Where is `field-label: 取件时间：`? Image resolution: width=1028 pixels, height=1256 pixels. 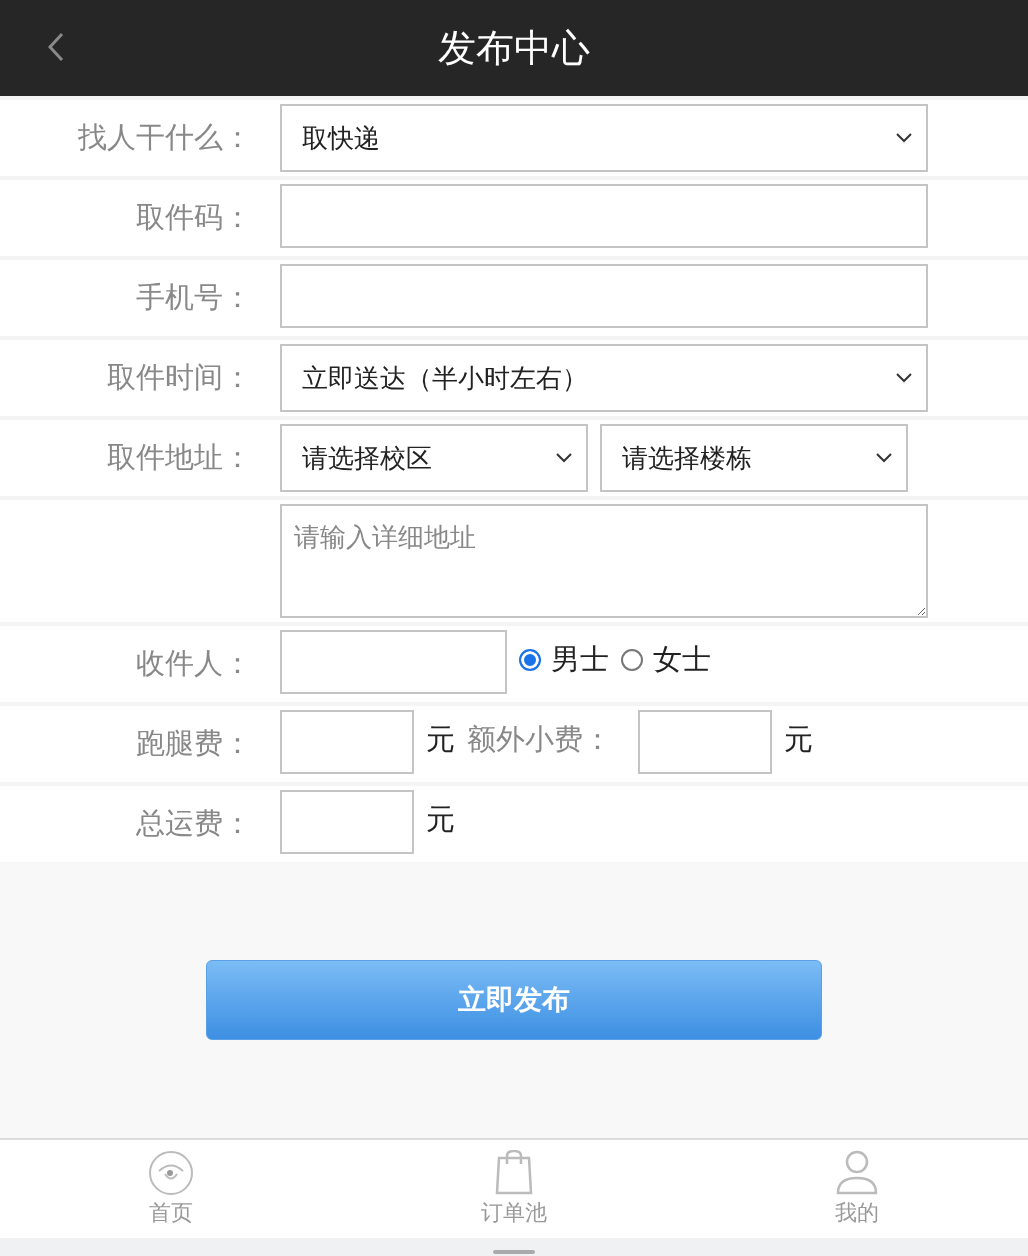 field-label: 取件时间： is located at coordinates (179, 377).